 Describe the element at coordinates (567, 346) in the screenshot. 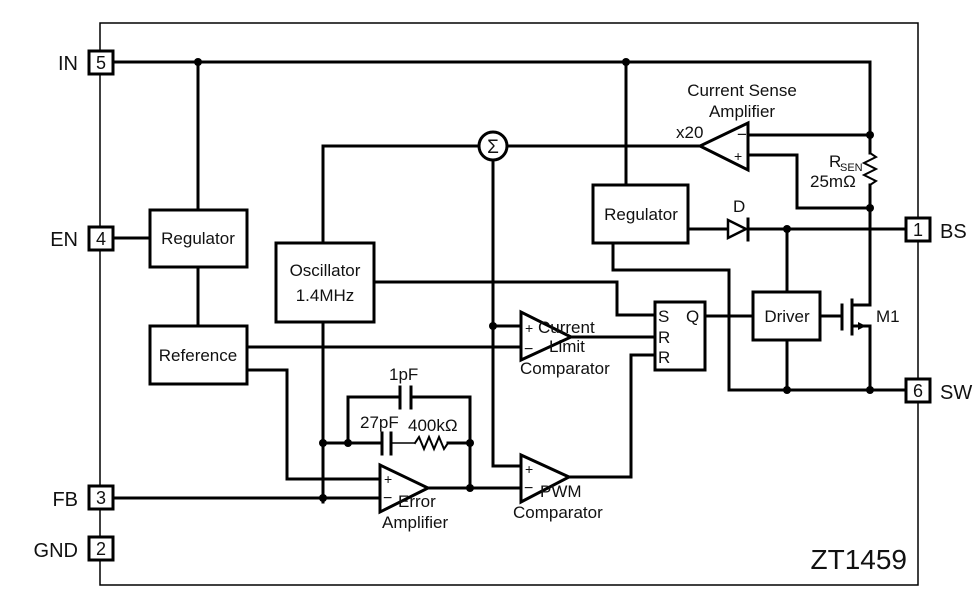

I see `svg-text: Limit` at that location.